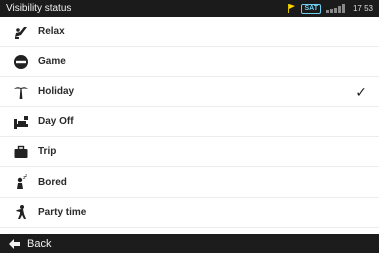  Describe the element at coordinates (56, 92) in the screenshot. I see `list-item-label: Holiday` at that location.